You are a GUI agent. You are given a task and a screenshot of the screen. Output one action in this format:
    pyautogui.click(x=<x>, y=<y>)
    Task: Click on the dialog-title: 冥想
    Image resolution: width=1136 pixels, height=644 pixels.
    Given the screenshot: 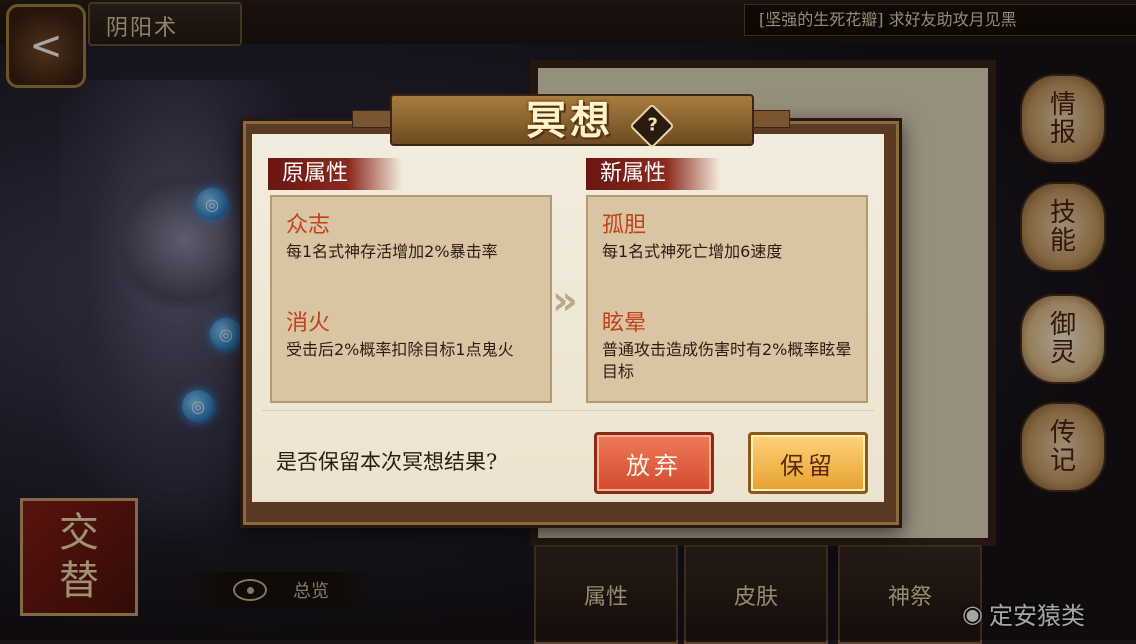 What is the action you would take?
    pyautogui.click(x=570, y=120)
    